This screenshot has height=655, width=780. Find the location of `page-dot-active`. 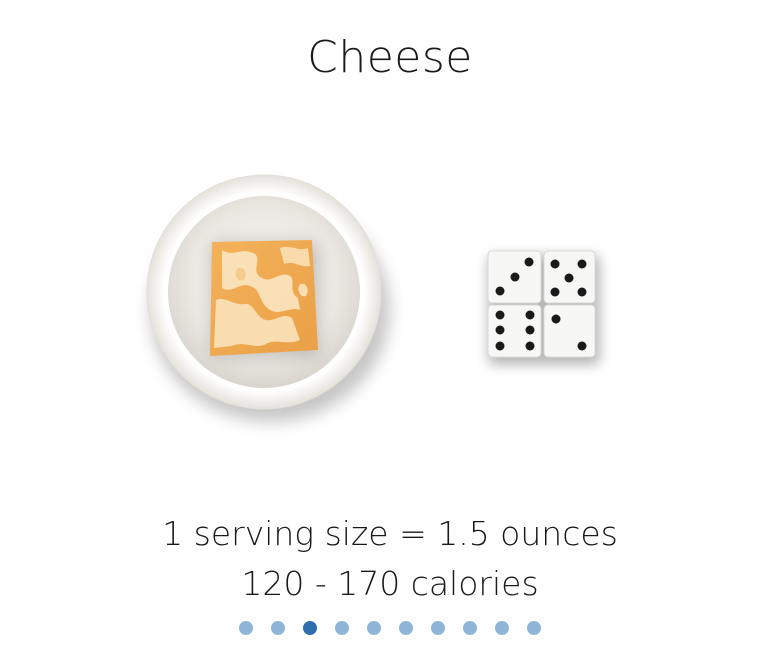

page-dot-active is located at coordinates (310, 628).